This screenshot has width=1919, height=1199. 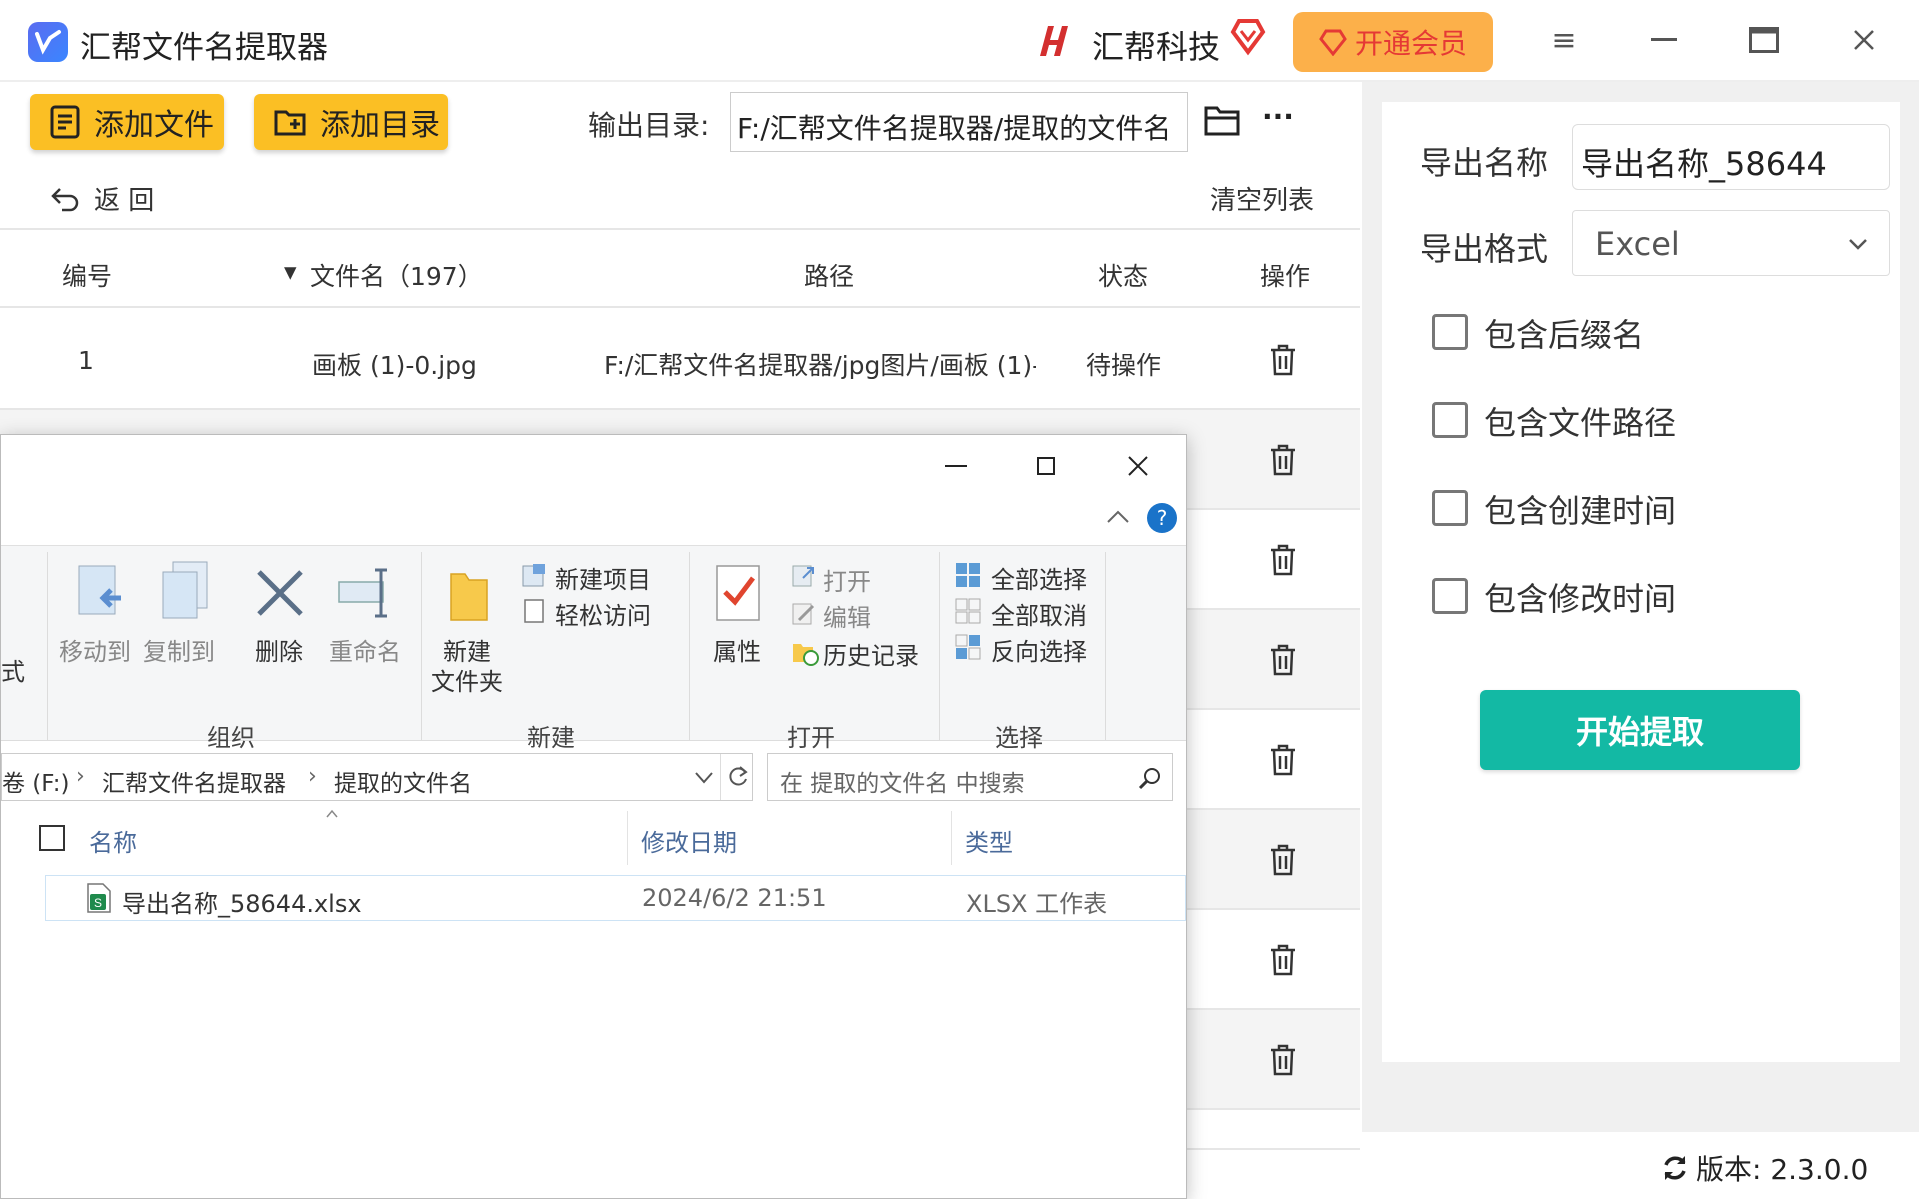 I want to click on include-modified-time-label: 包含修改时间, so click(x=1580, y=599).